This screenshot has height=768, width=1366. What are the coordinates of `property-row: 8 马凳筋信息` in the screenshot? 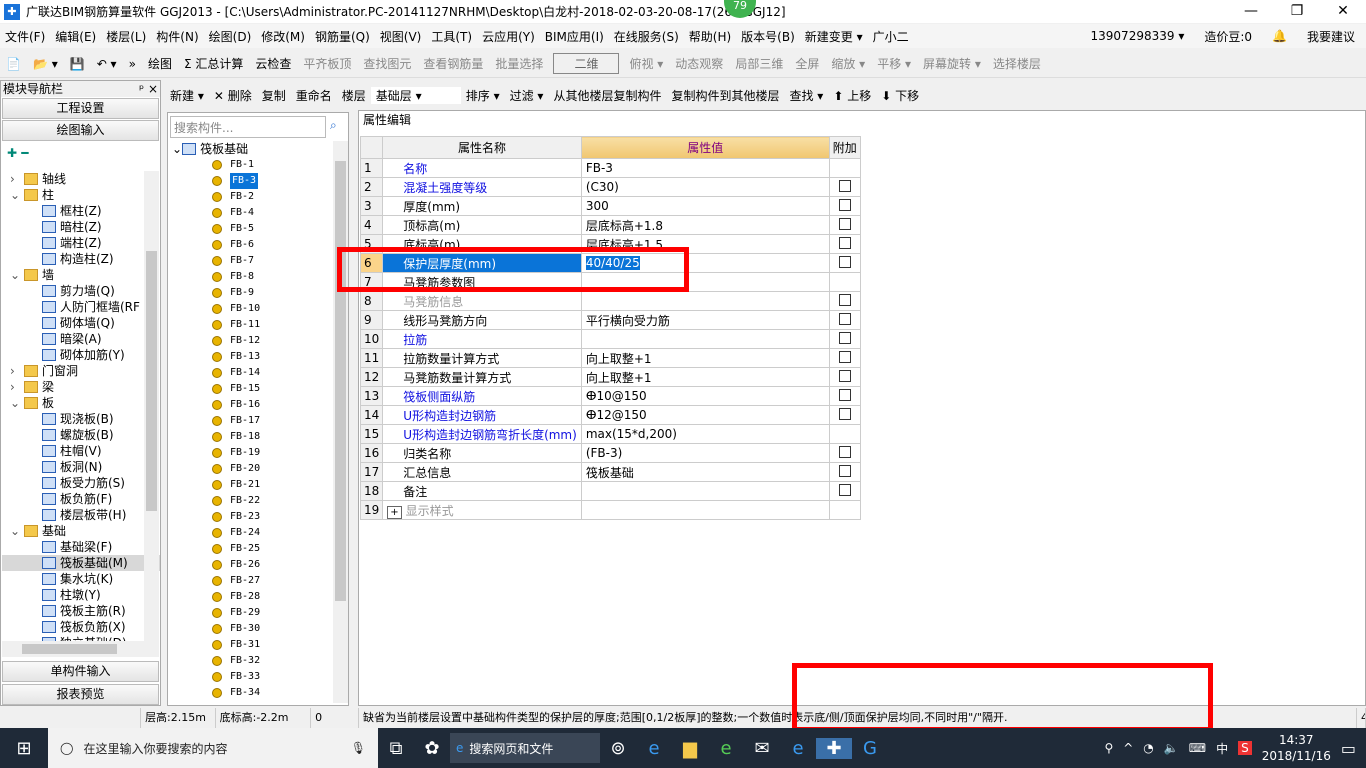 It's located at (610, 301).